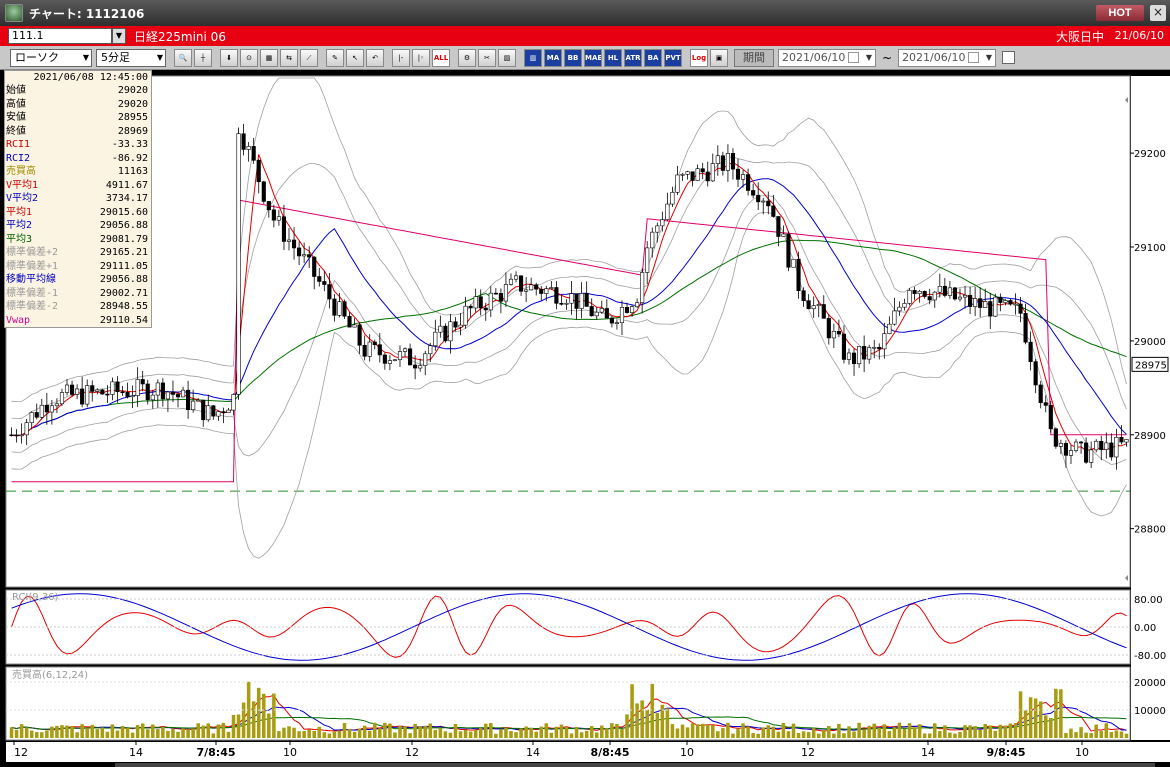 This screenshot has height=767, width=1170. I want to click on info-row: RCI1 -33.33, so click(78, 145).